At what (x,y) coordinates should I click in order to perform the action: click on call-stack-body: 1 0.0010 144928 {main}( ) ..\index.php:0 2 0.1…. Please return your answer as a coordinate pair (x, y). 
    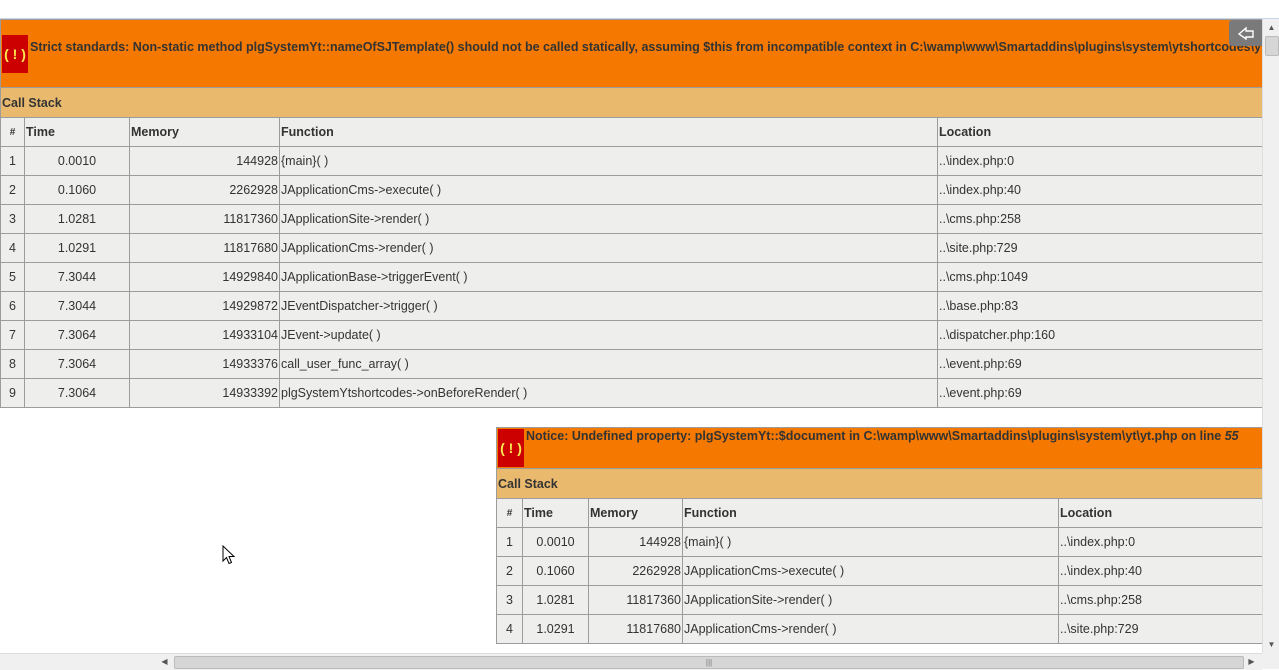
    Looking at the image, I should click on (879, 585).